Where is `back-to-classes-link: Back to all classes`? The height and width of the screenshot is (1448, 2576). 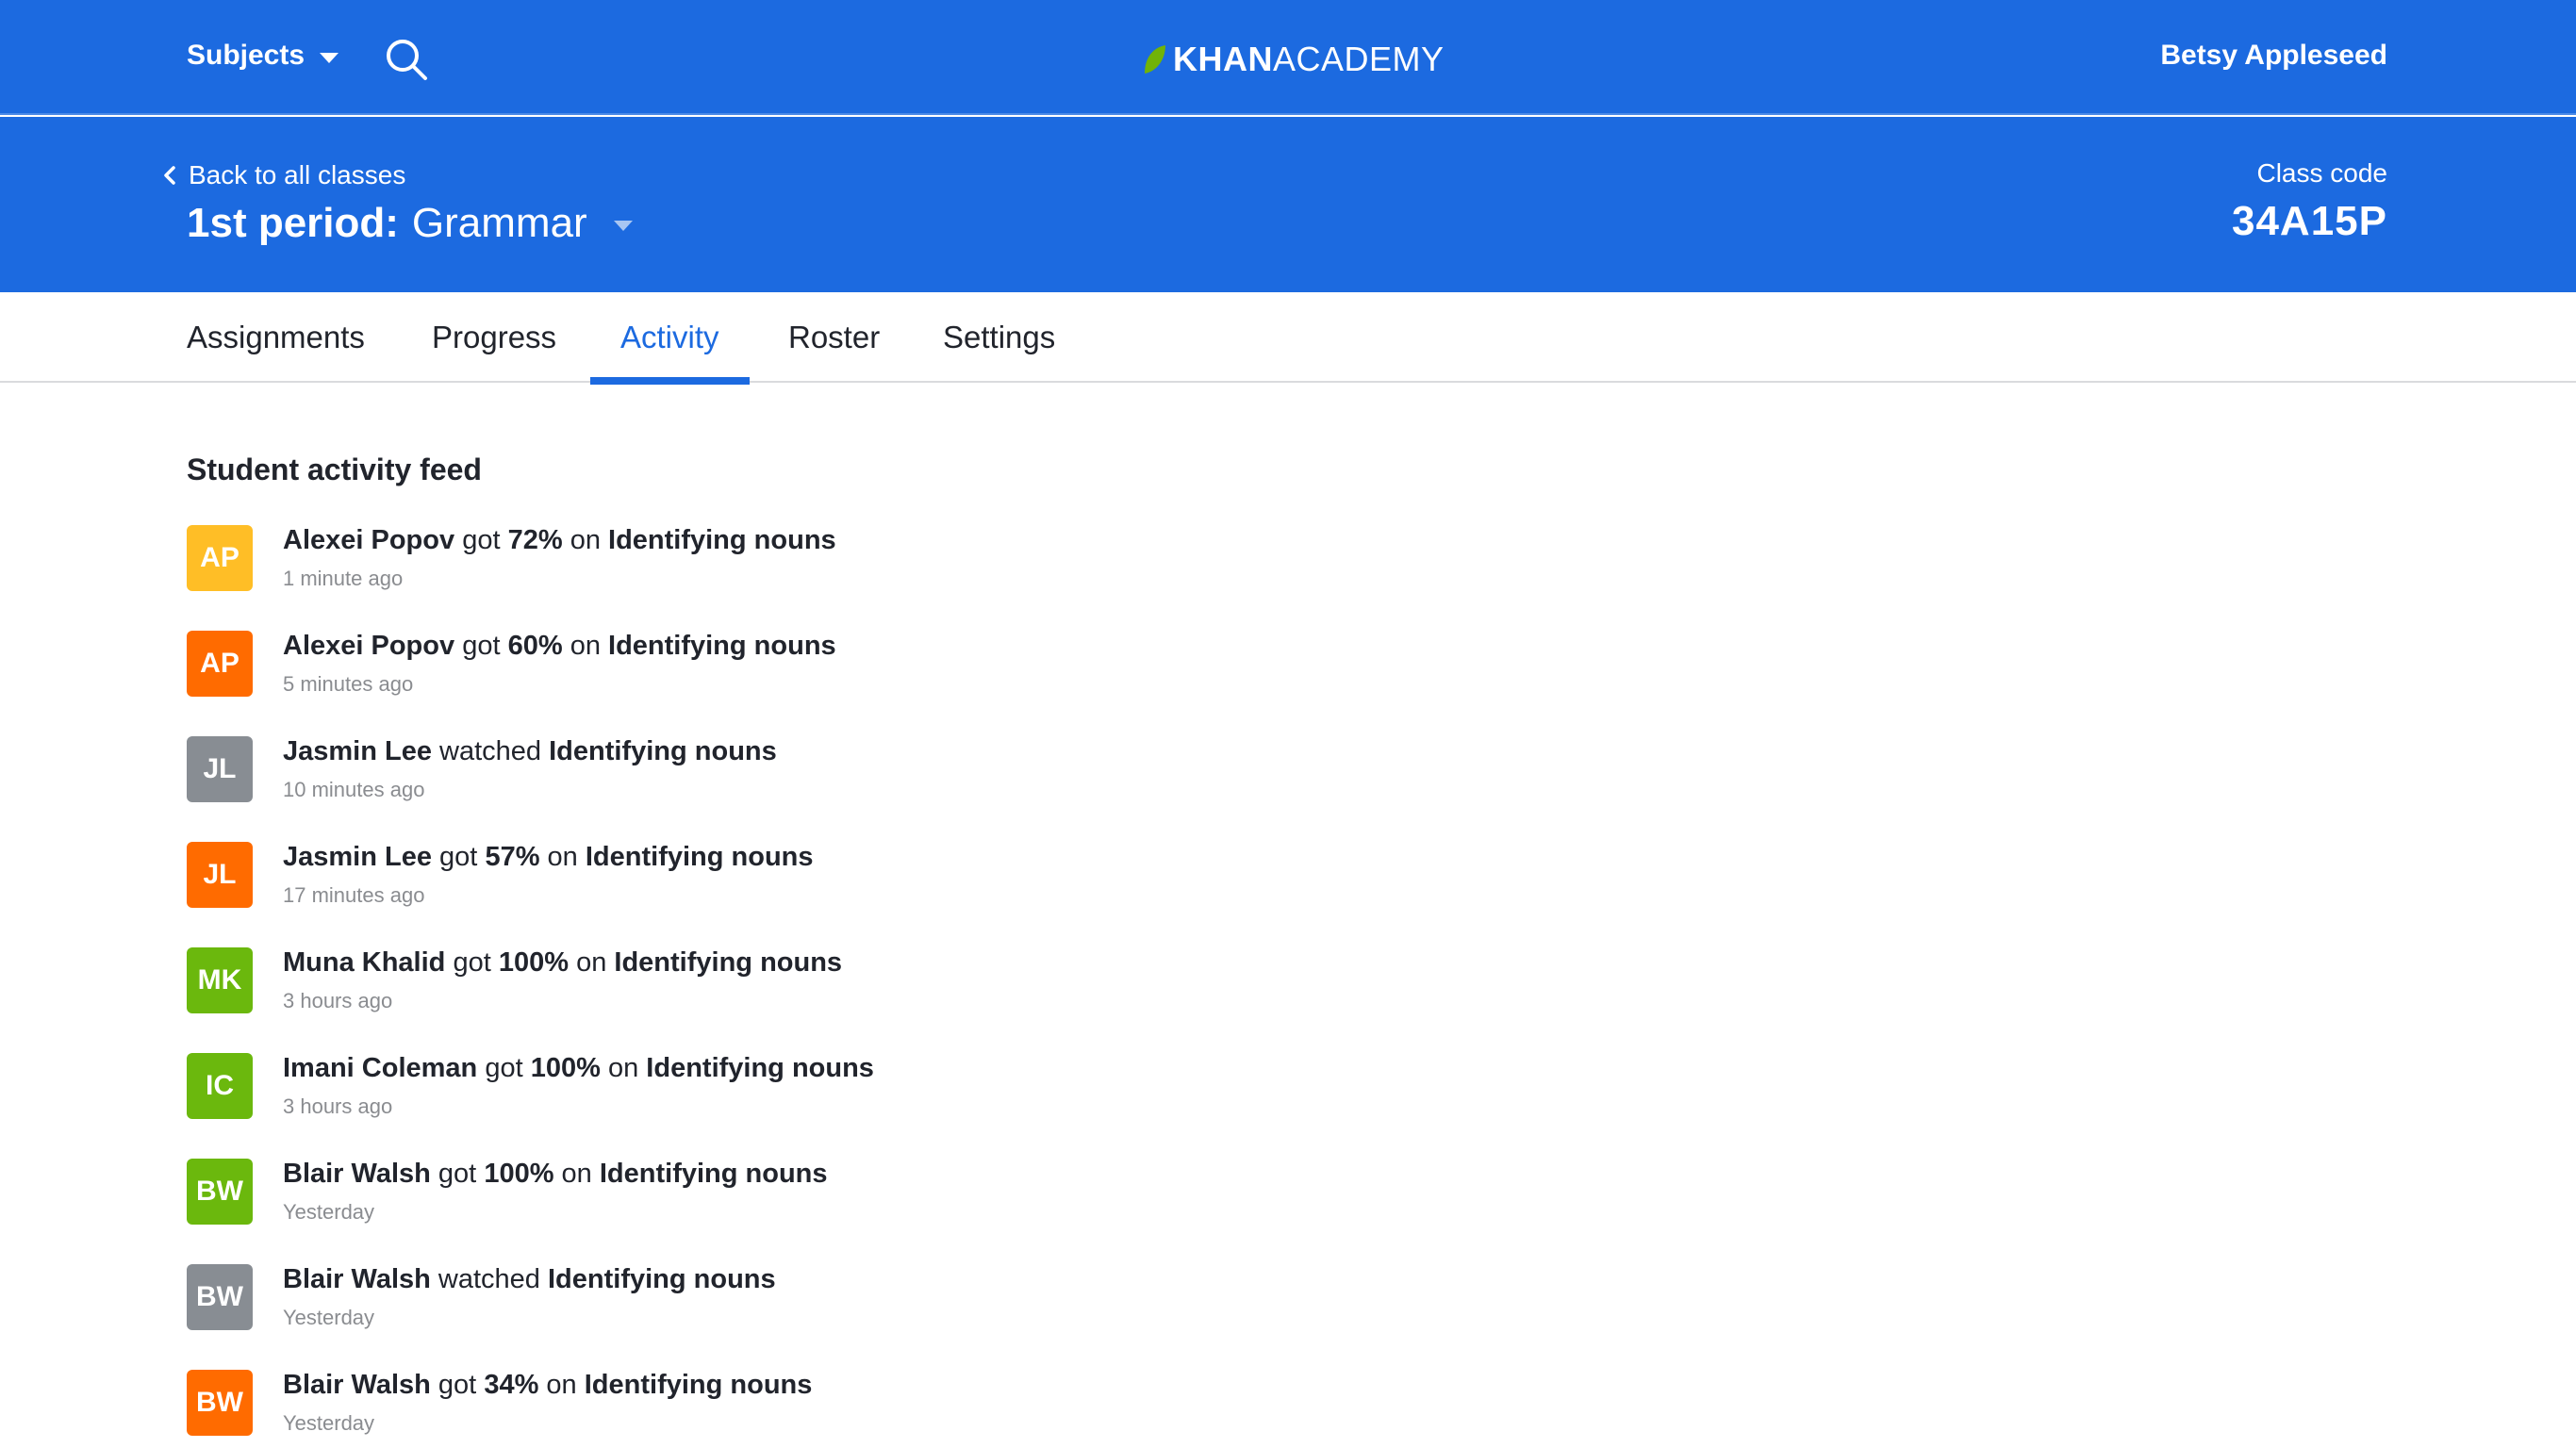
back-to-classes-link: Back to all classes is located at coordinates (283, 175).